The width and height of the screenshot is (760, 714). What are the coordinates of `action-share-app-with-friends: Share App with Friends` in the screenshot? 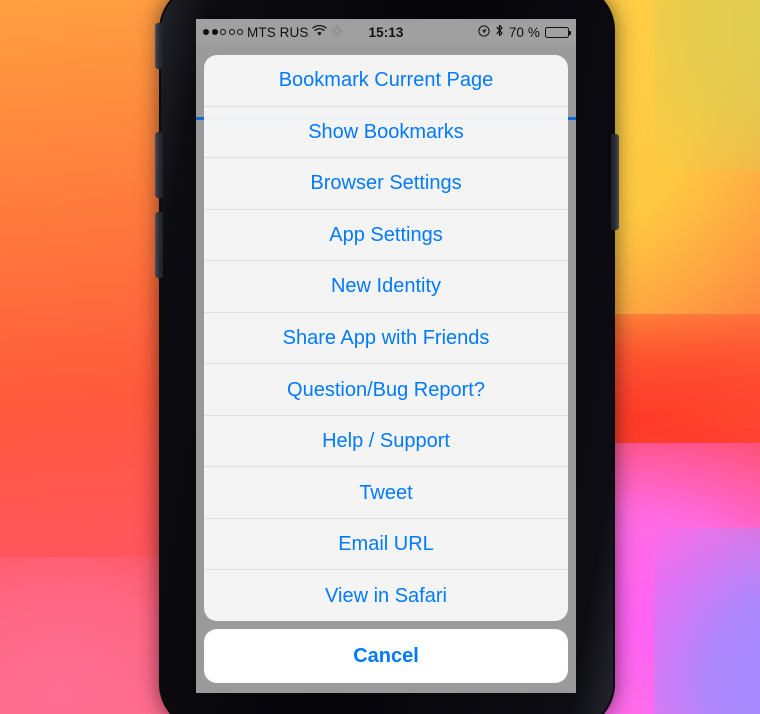 It's located at (386, 339).